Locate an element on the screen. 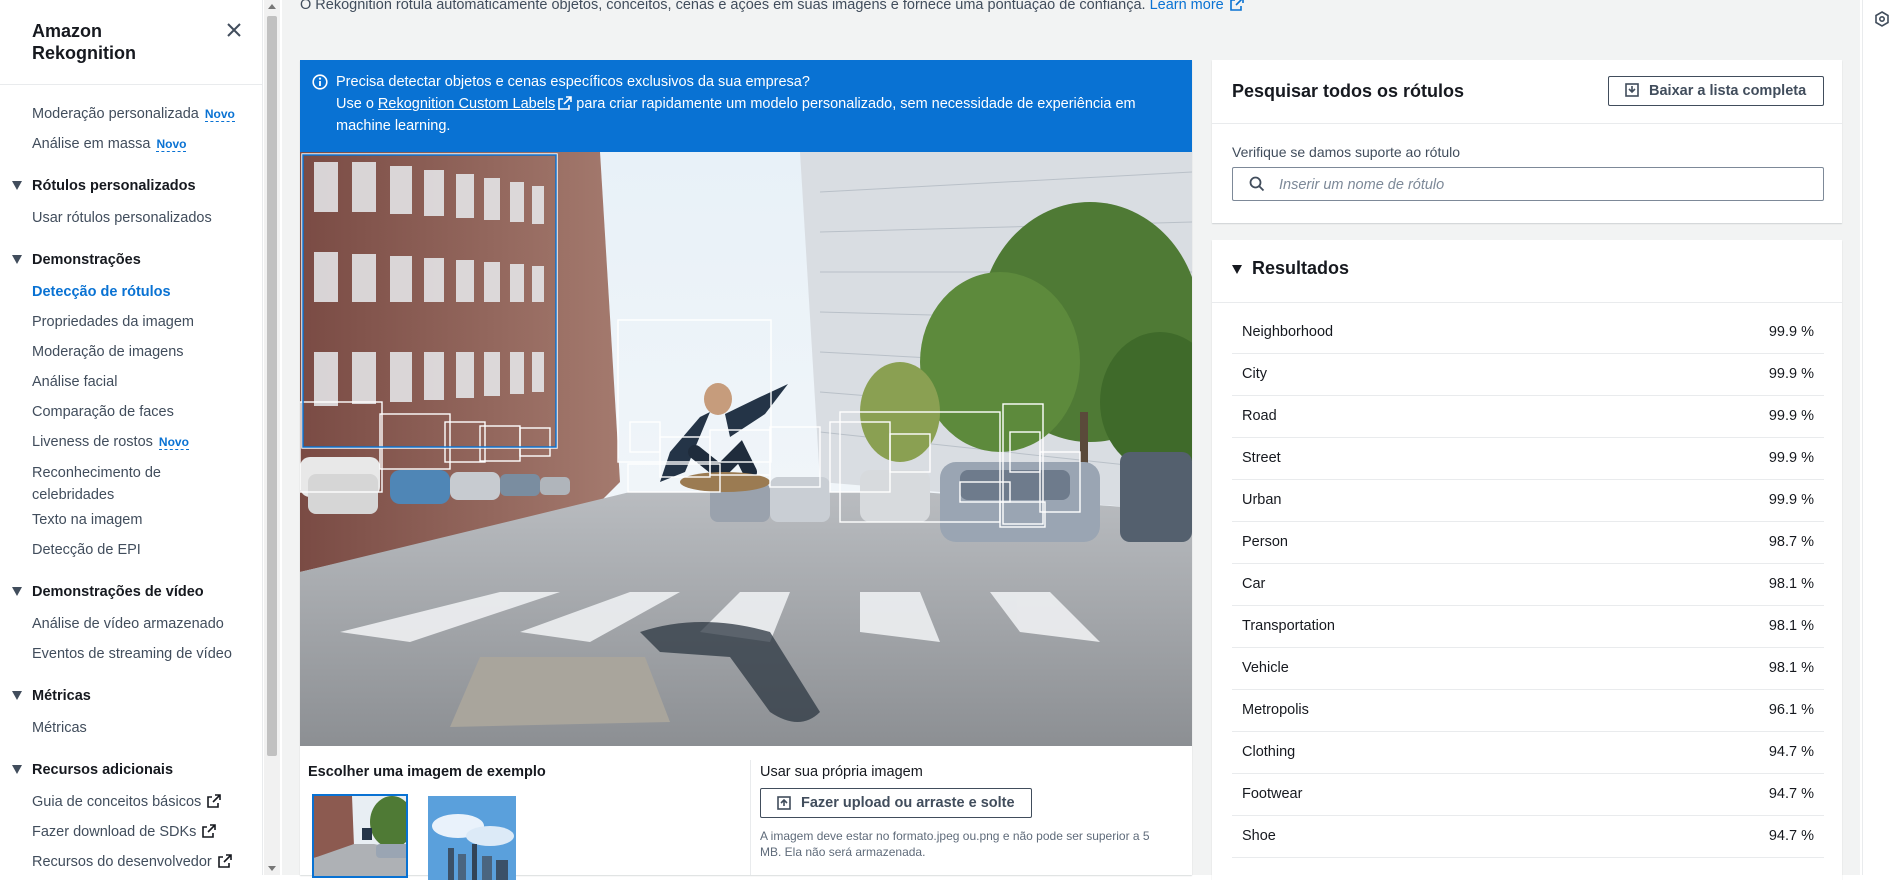 This screenshot has width=1900, height=880. sidebar-section-17: Métricas is located at coordinates (131, 696).